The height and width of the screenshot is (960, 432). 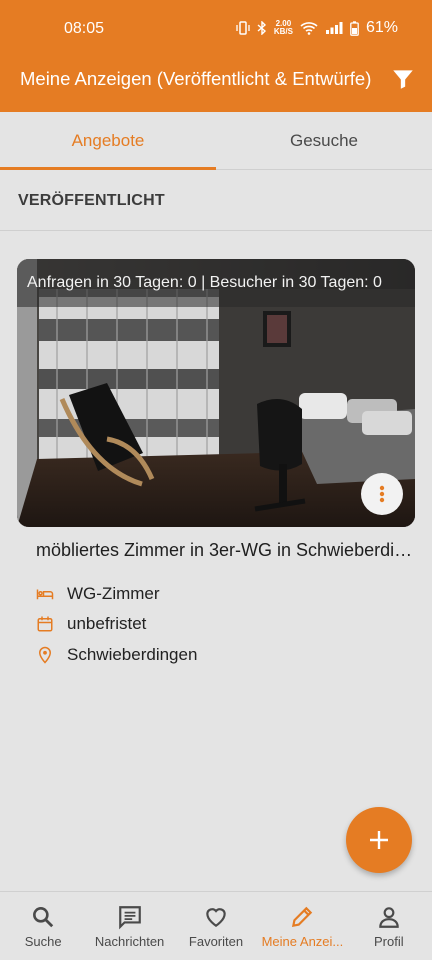 I want to click on add-listing-button, so click(x=379, y=840).